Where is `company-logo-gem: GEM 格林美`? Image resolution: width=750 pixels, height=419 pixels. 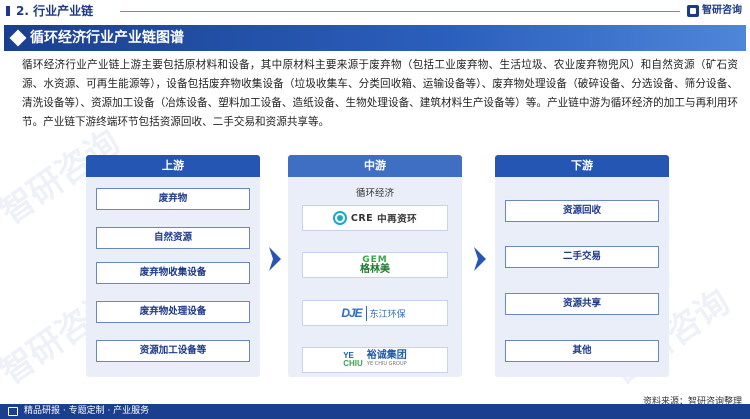
company-logo-gem: GEM 格林美 is located at coordinates (375, 265).